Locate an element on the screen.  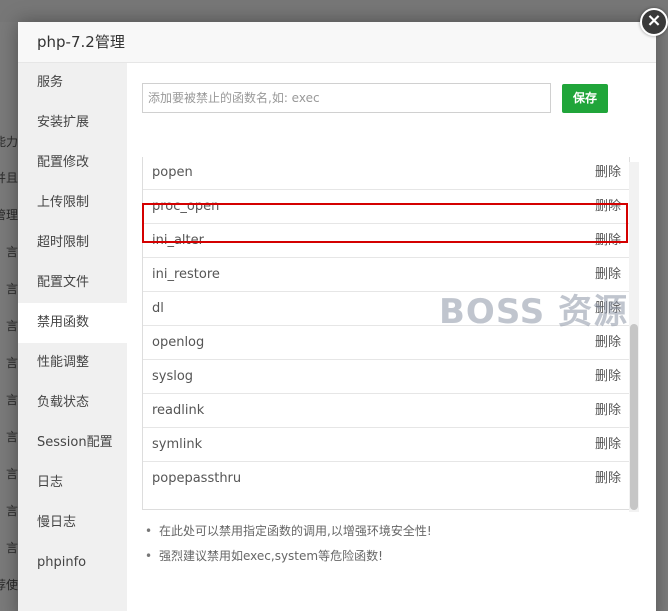
background-text-fragment: 管理 is located at coordinates (9, 215).